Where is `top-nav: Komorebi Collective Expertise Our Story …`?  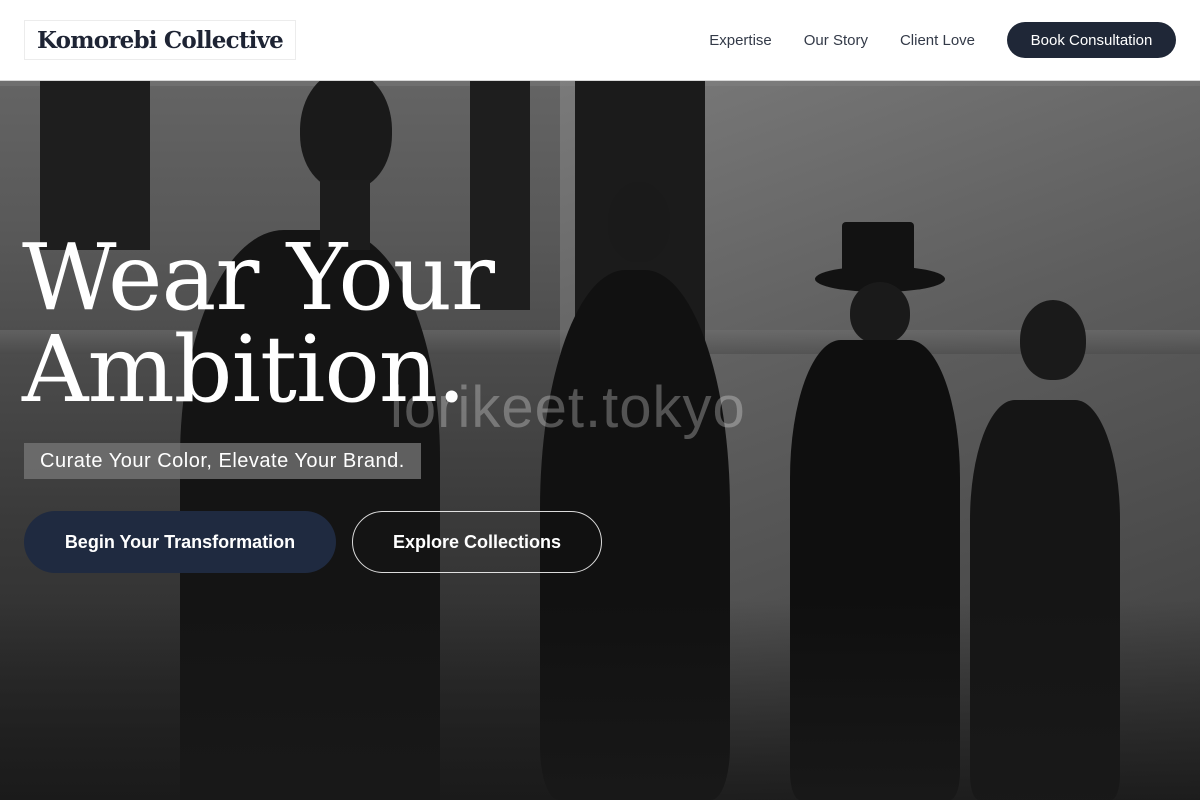 top-nav: Komorebi Collective Expertise Our Story … is located at coordinates (600, 40).